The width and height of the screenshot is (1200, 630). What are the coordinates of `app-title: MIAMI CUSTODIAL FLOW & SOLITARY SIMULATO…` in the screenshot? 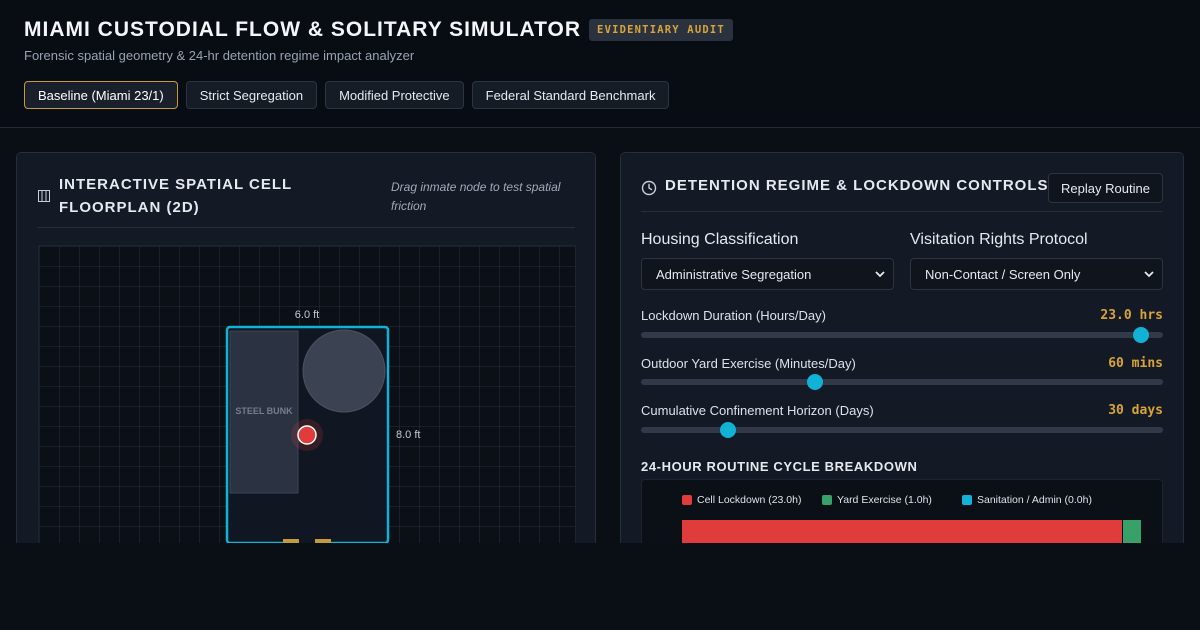 It's located at (303, 29).